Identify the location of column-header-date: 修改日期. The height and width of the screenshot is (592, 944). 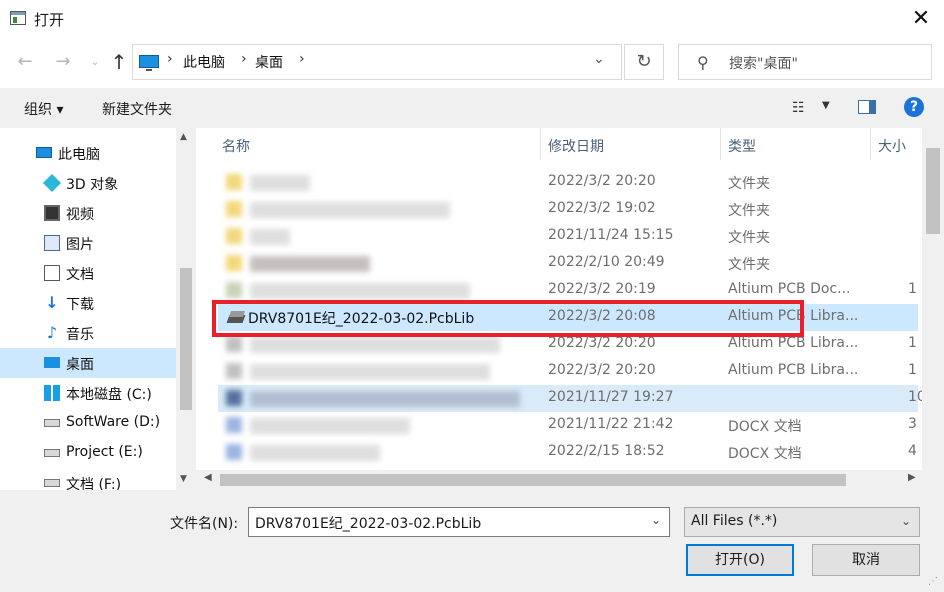
(576, 146).